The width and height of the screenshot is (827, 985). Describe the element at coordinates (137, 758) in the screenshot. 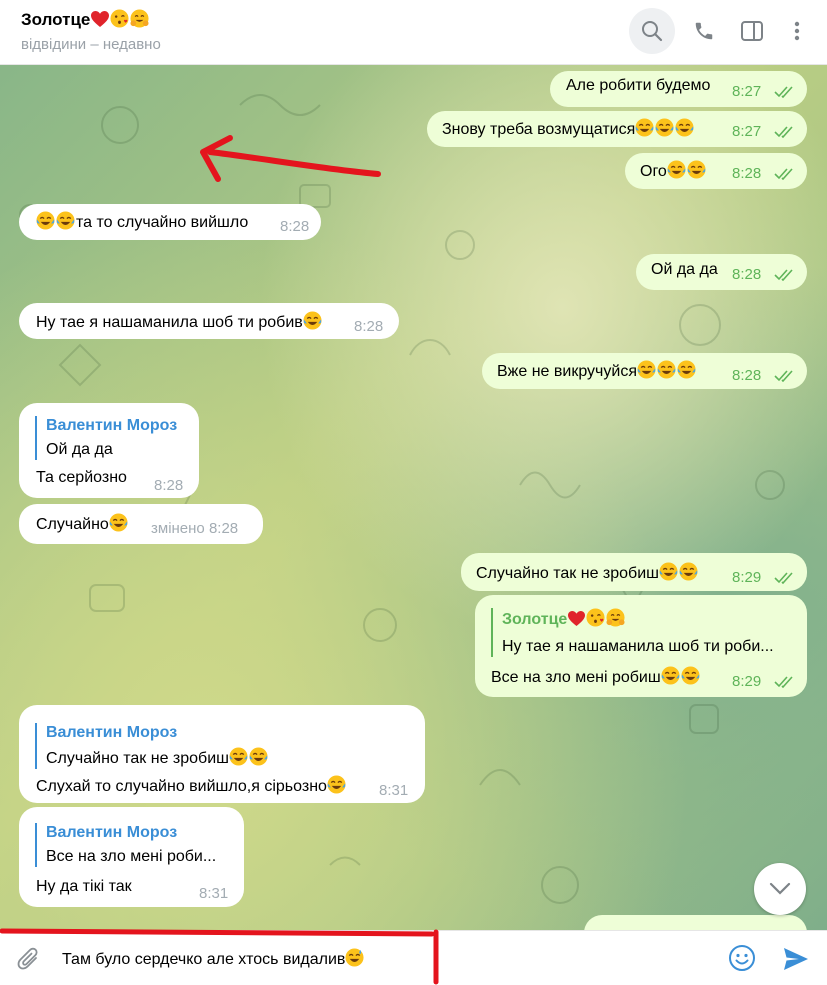

I see `reply-text: Случайно так не зробиш` at that location.